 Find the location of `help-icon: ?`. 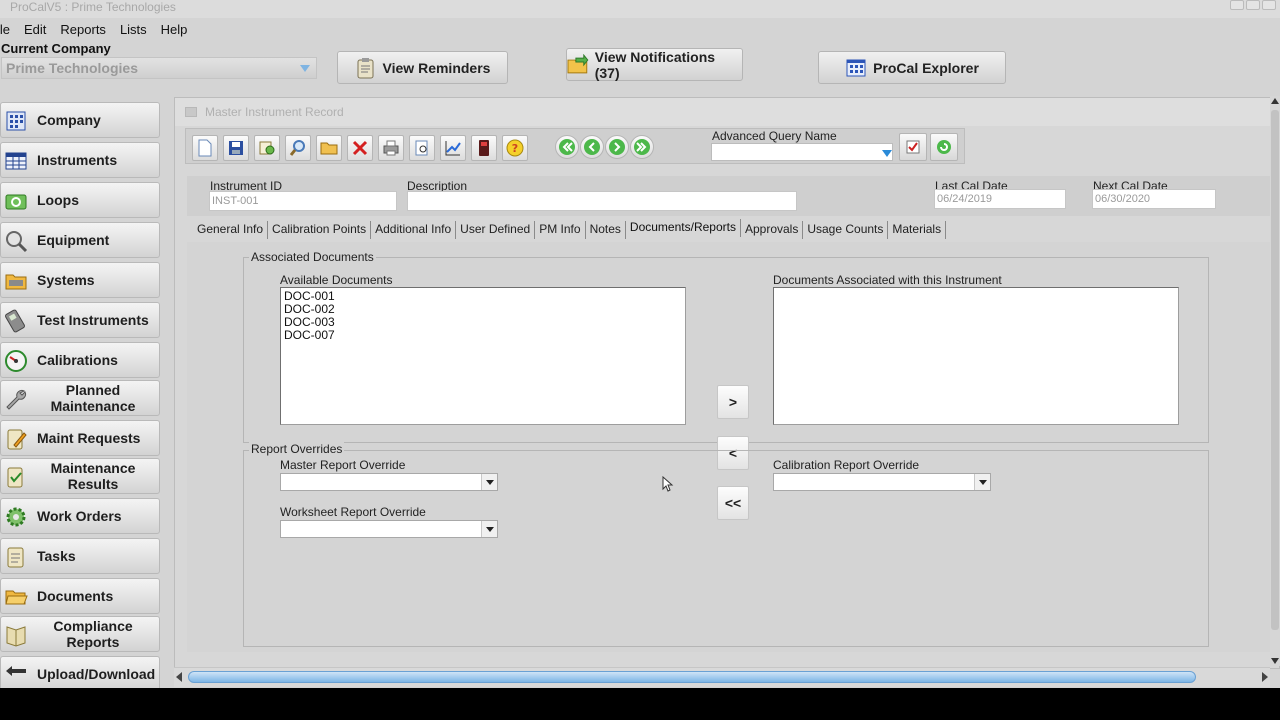

help-icon: ? is located at coordinates (515, 148).